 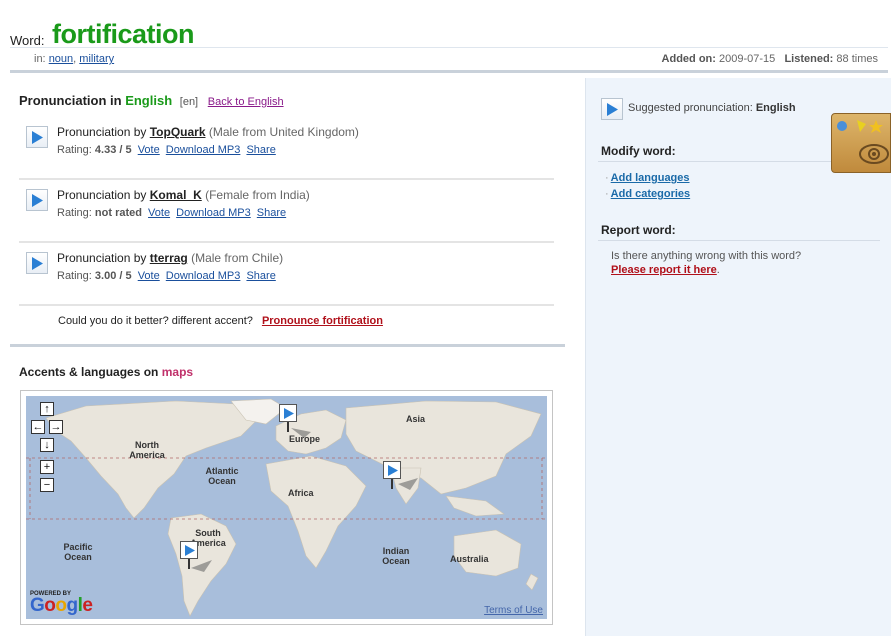 What do you see at coordinates (513, 610) in the screenshot?
I see `terms-of-use-link: Terms of Use` at bounding box center [513, 610].